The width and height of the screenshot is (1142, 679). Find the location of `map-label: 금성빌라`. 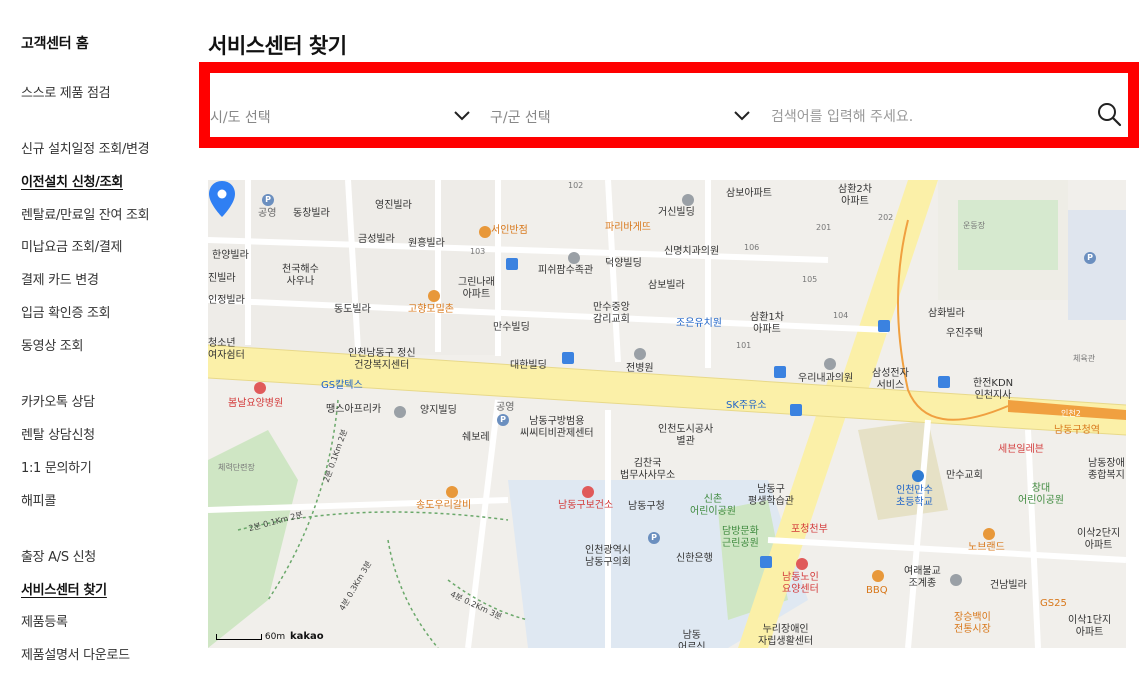

map-label: 금성빌라 is located at coordinates (376, 239).